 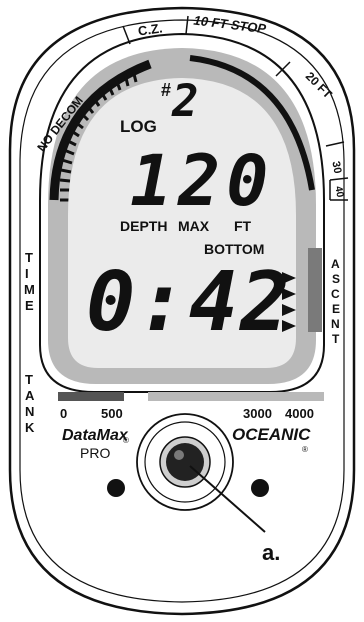 I want to click on brand-logo: OCEANIC, so click(x=271, y=434).